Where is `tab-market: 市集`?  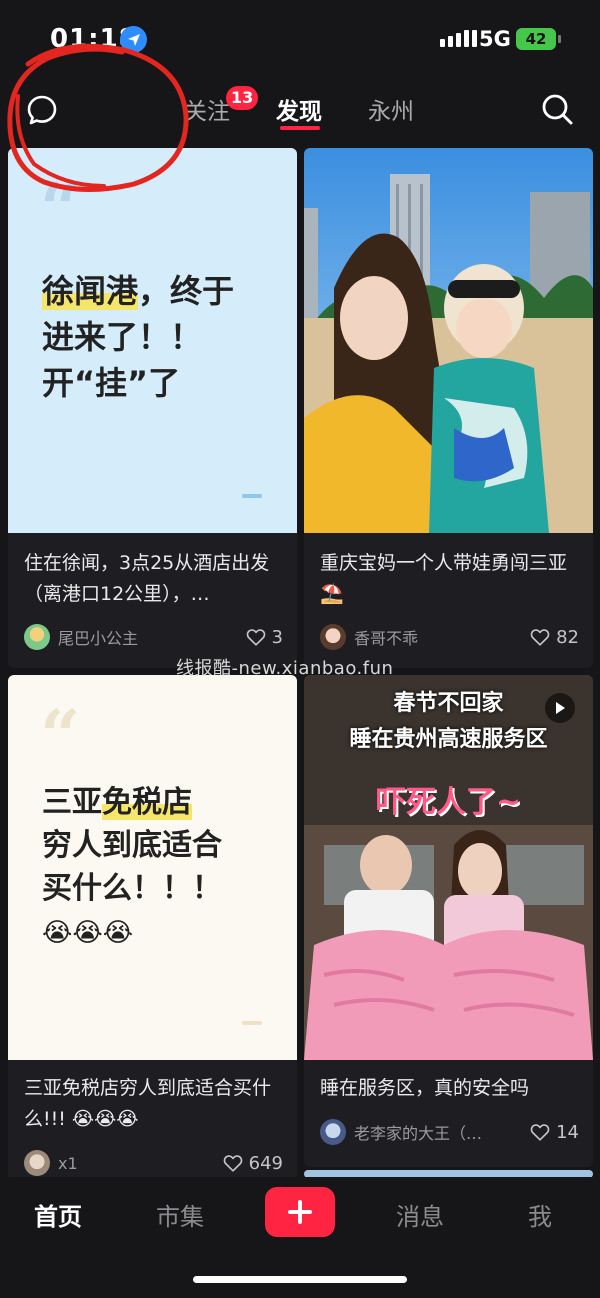
tab-market: 市集 is located at coordinates (180, 1214).